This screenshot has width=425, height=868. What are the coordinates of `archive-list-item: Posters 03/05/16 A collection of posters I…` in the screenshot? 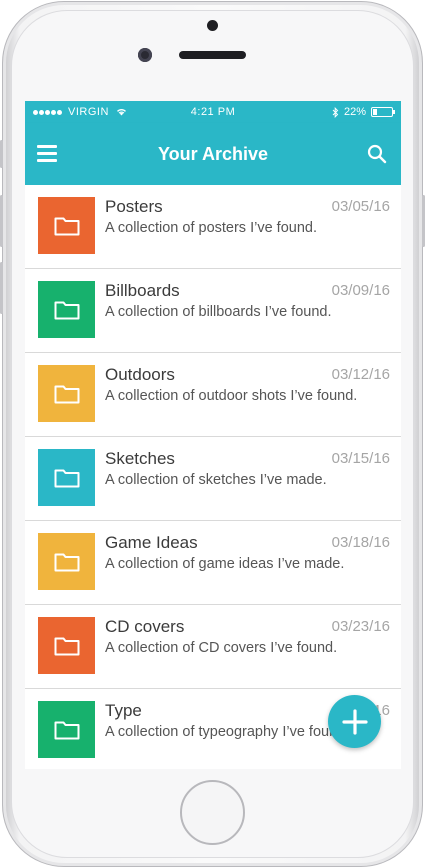 It's located at (213, 227).